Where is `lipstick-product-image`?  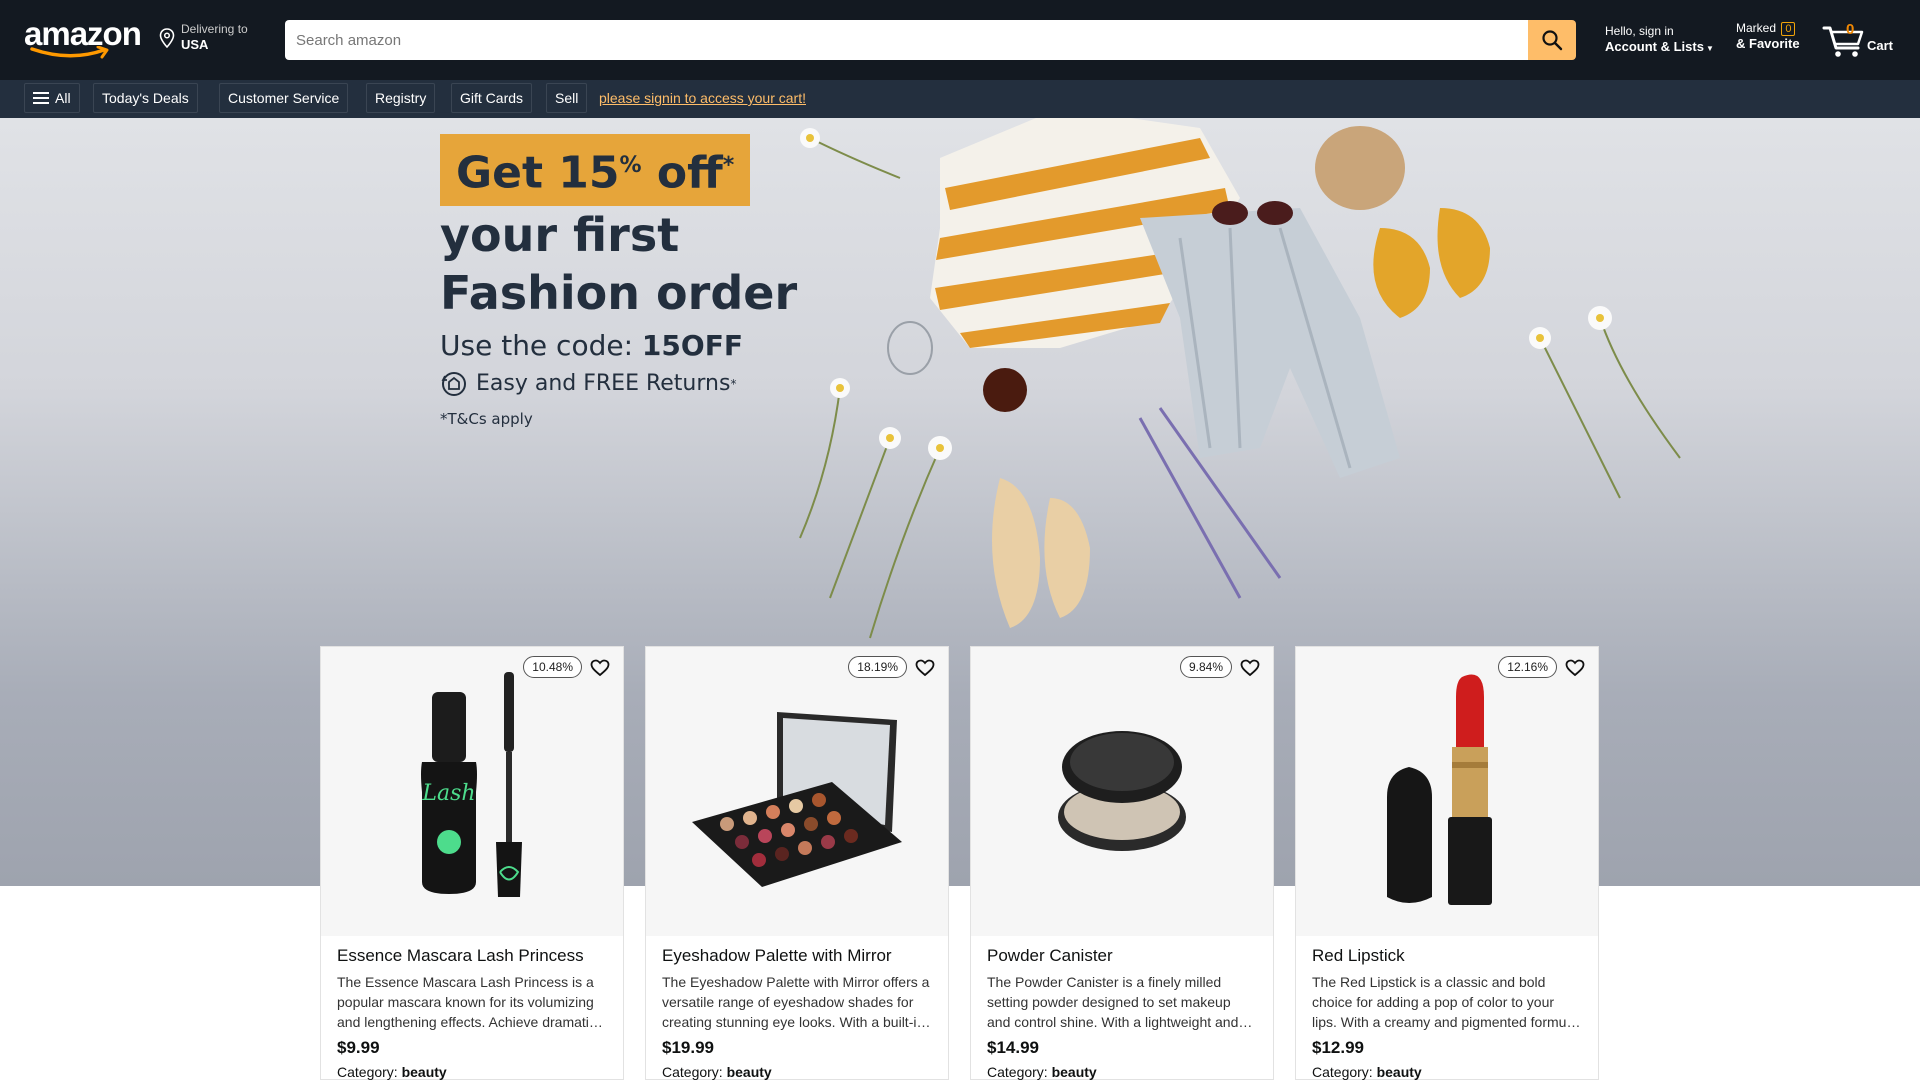 lipstick-product-image is located at coordinates (1439, 789).